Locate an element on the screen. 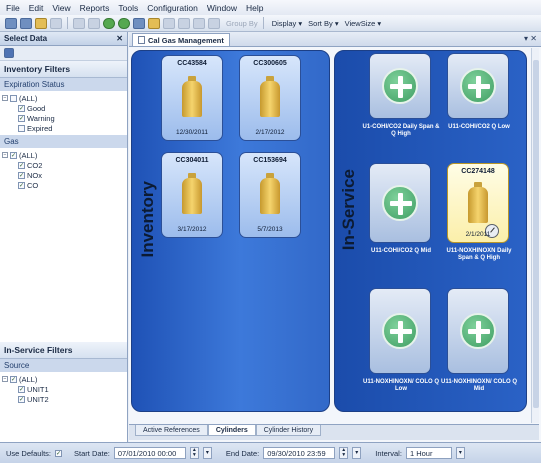 The height and width of the screenshot is (463, 541). save-icon is located at coordinates (41, 23).